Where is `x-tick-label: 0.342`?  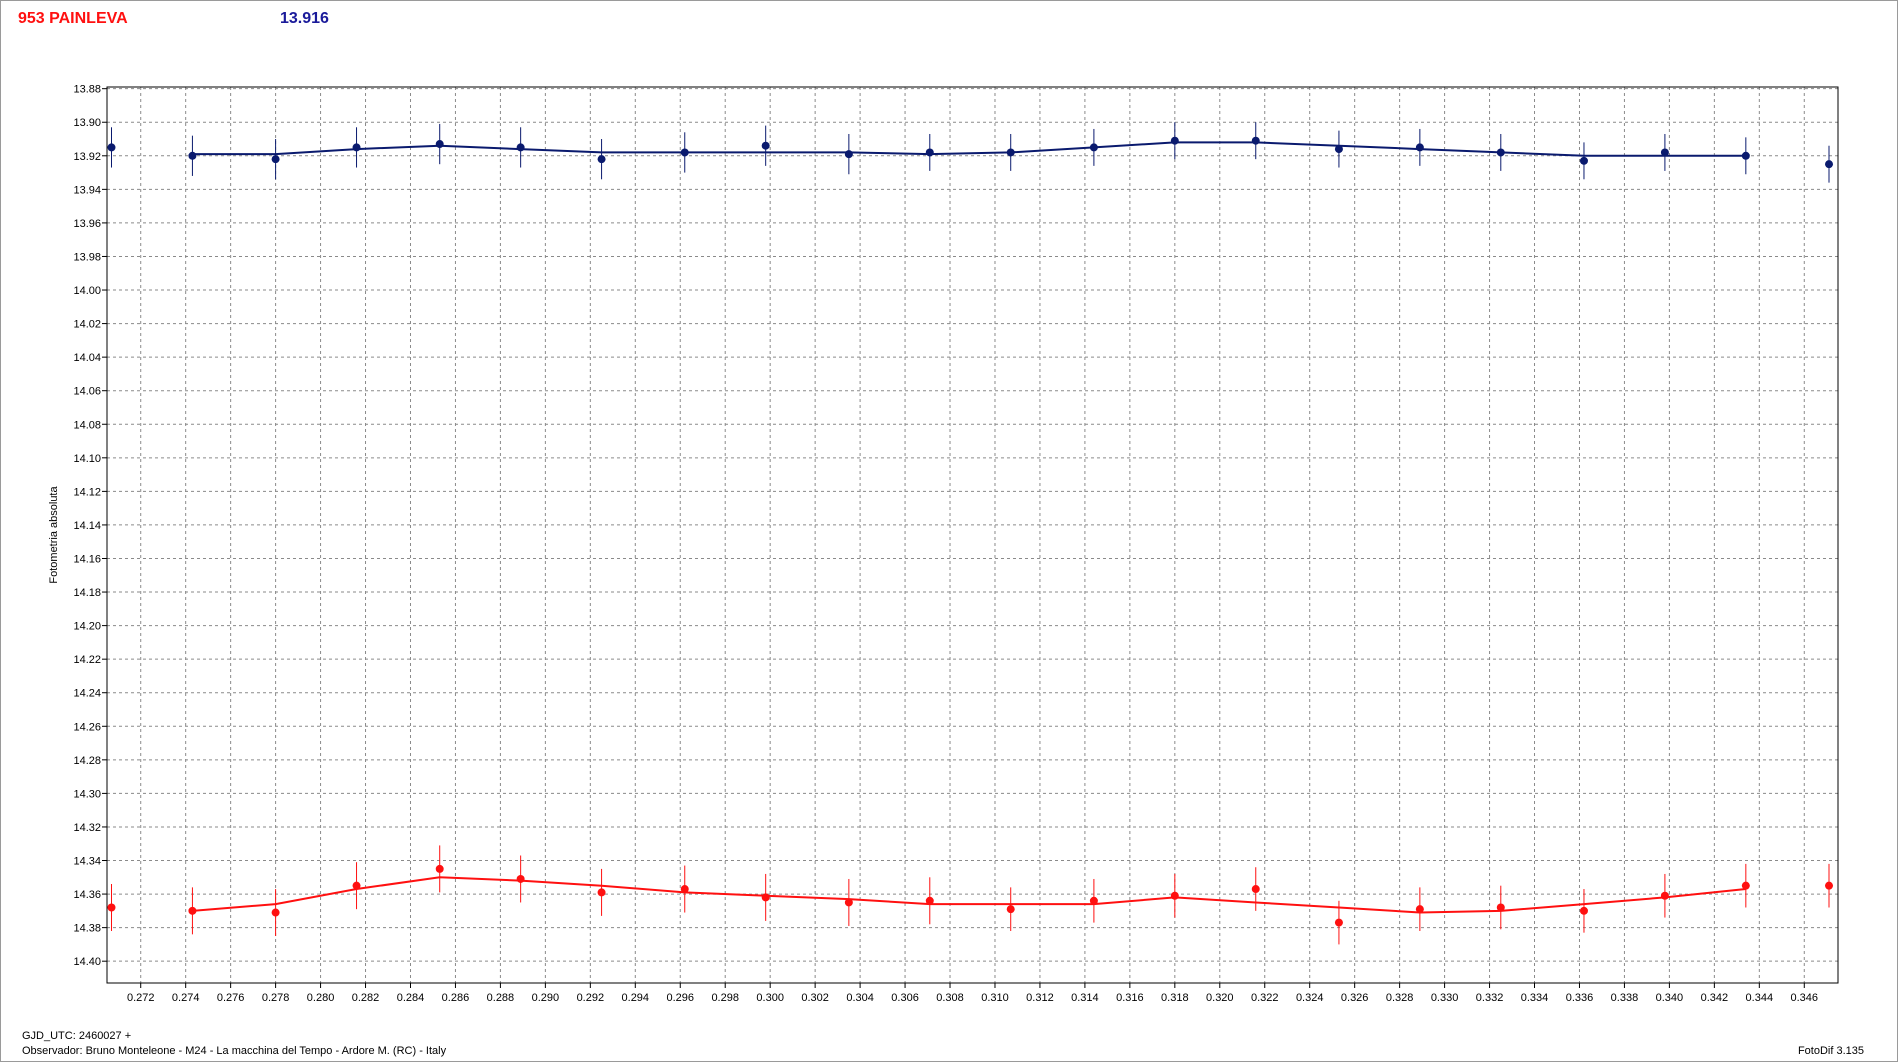 x-tick-label: 0.342 is located at coordinates (1715, 998).